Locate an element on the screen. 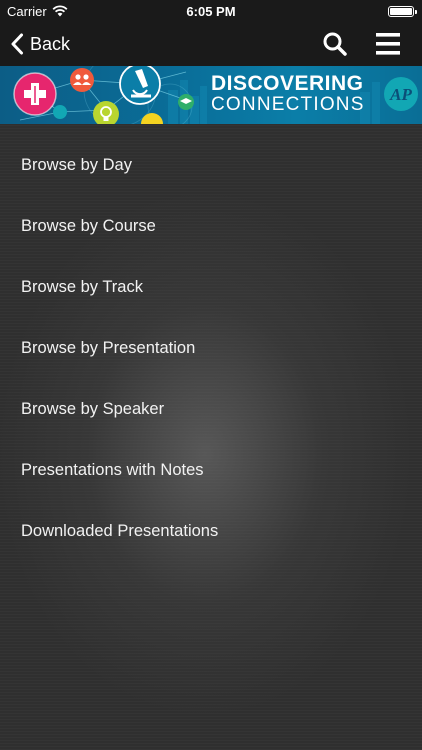 The height and width of the screenshot is (750, 422). banner-title: DISCOVERING is located at coordinates (287, 83).